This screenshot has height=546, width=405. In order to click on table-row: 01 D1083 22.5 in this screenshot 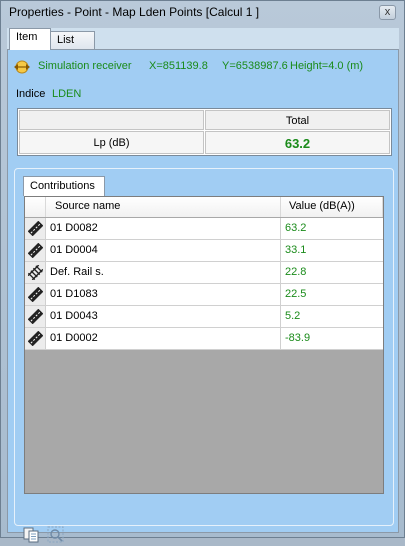, I will do `click(204, 295)`.